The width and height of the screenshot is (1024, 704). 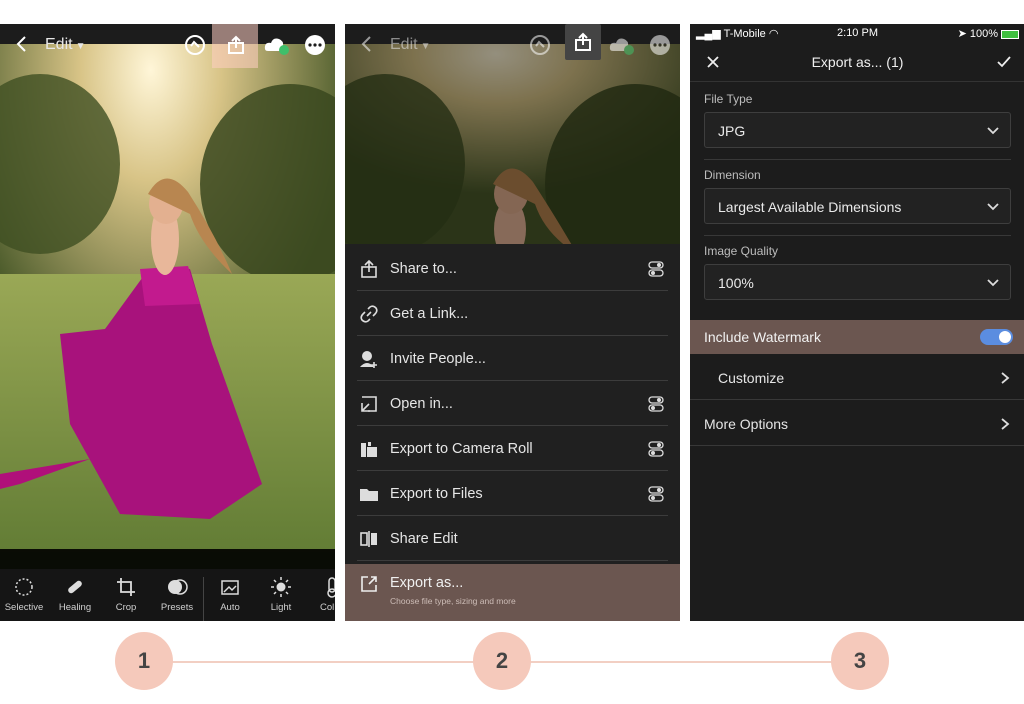 What do you see at coordinates (126, 587) in the screenshot?
I see `crop-icon` at bounding box center [126, 587].